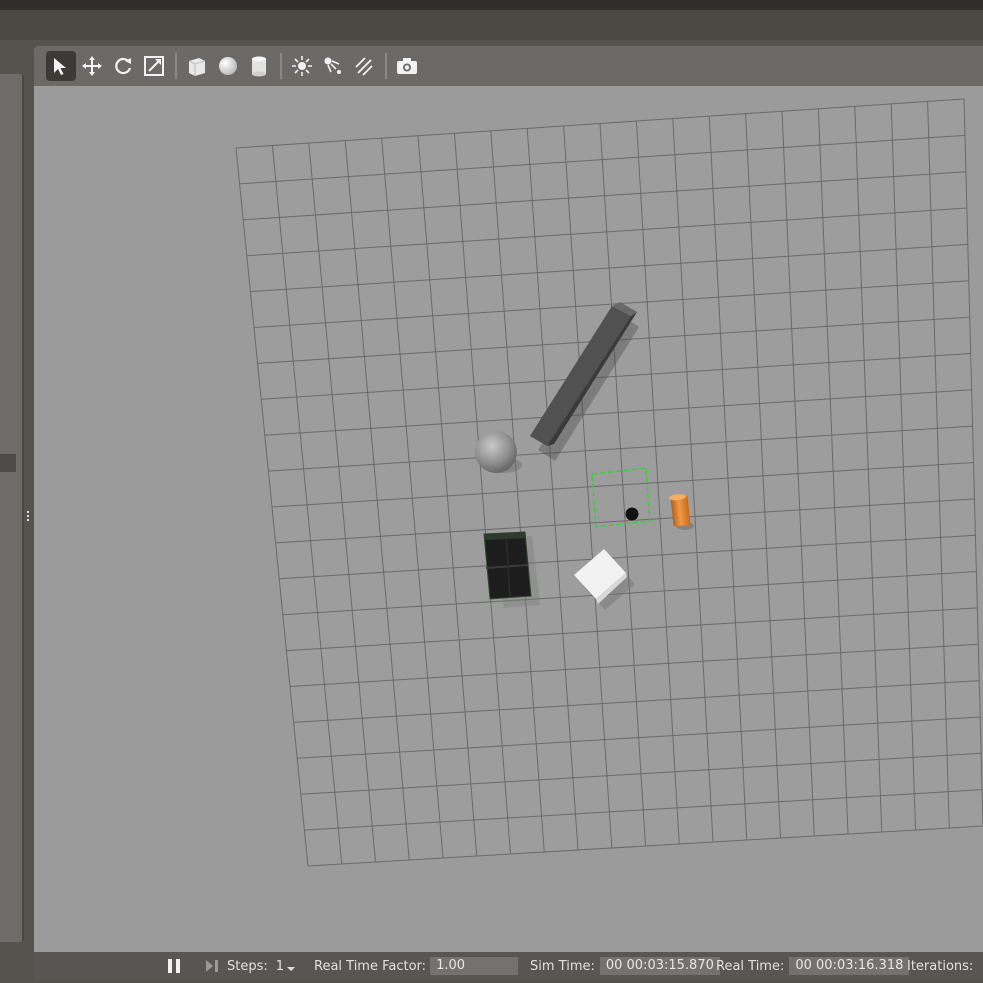  What do you see at coordinates (491, 25) in the screenshot?
I see `menu-bar` at bounding box center [491, 25].